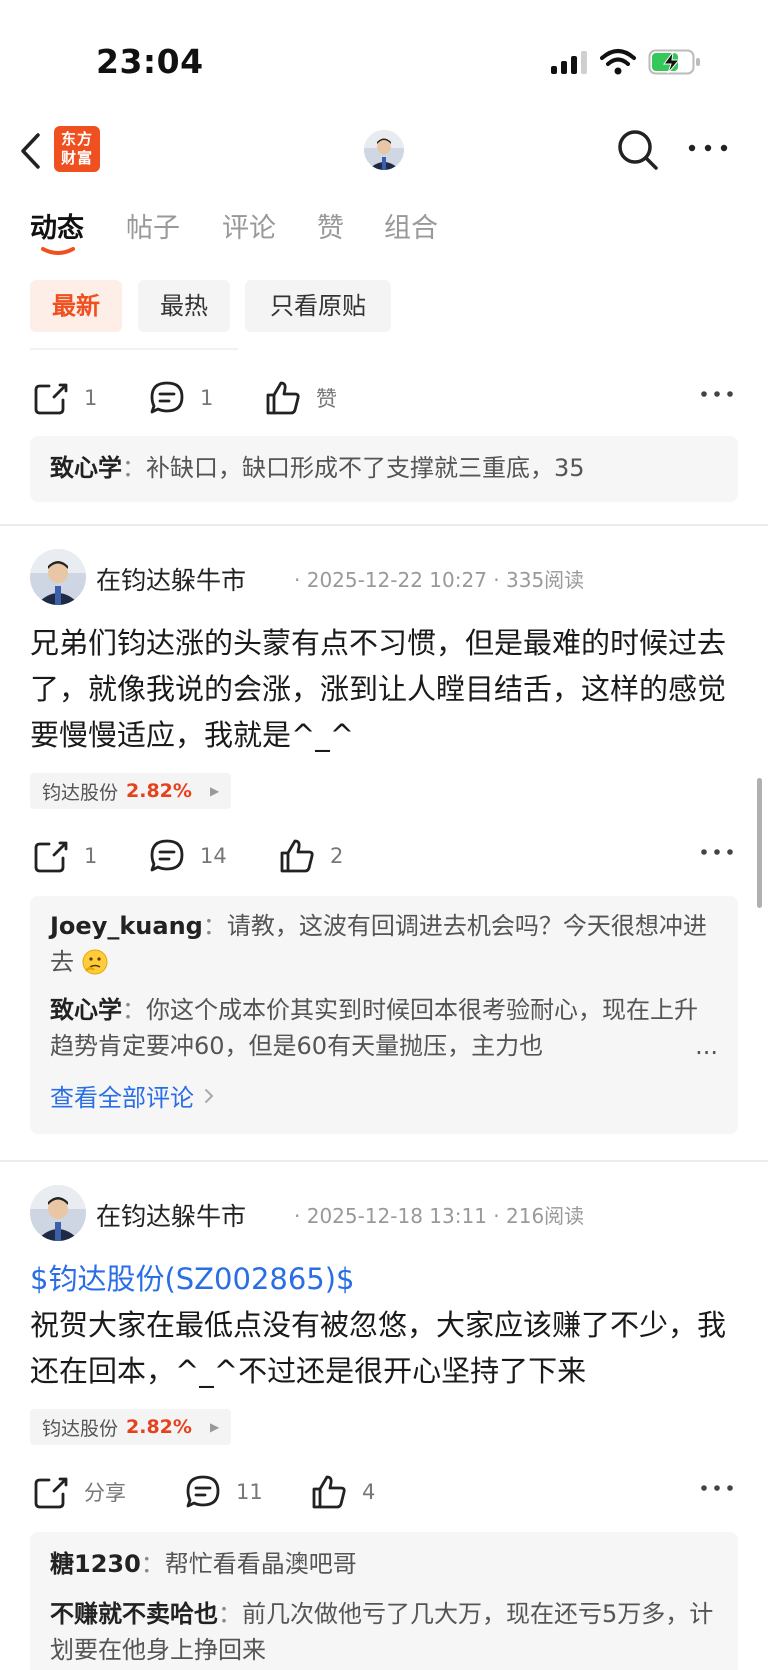 The image size is (768, 1670). What do you see at coordinates (378, 944) in the screenshot?
I see `reply-item: Joey_kuang：请教，这波有回调进去机会吗？今天很想冲进去` at bounding box center [378, 944].